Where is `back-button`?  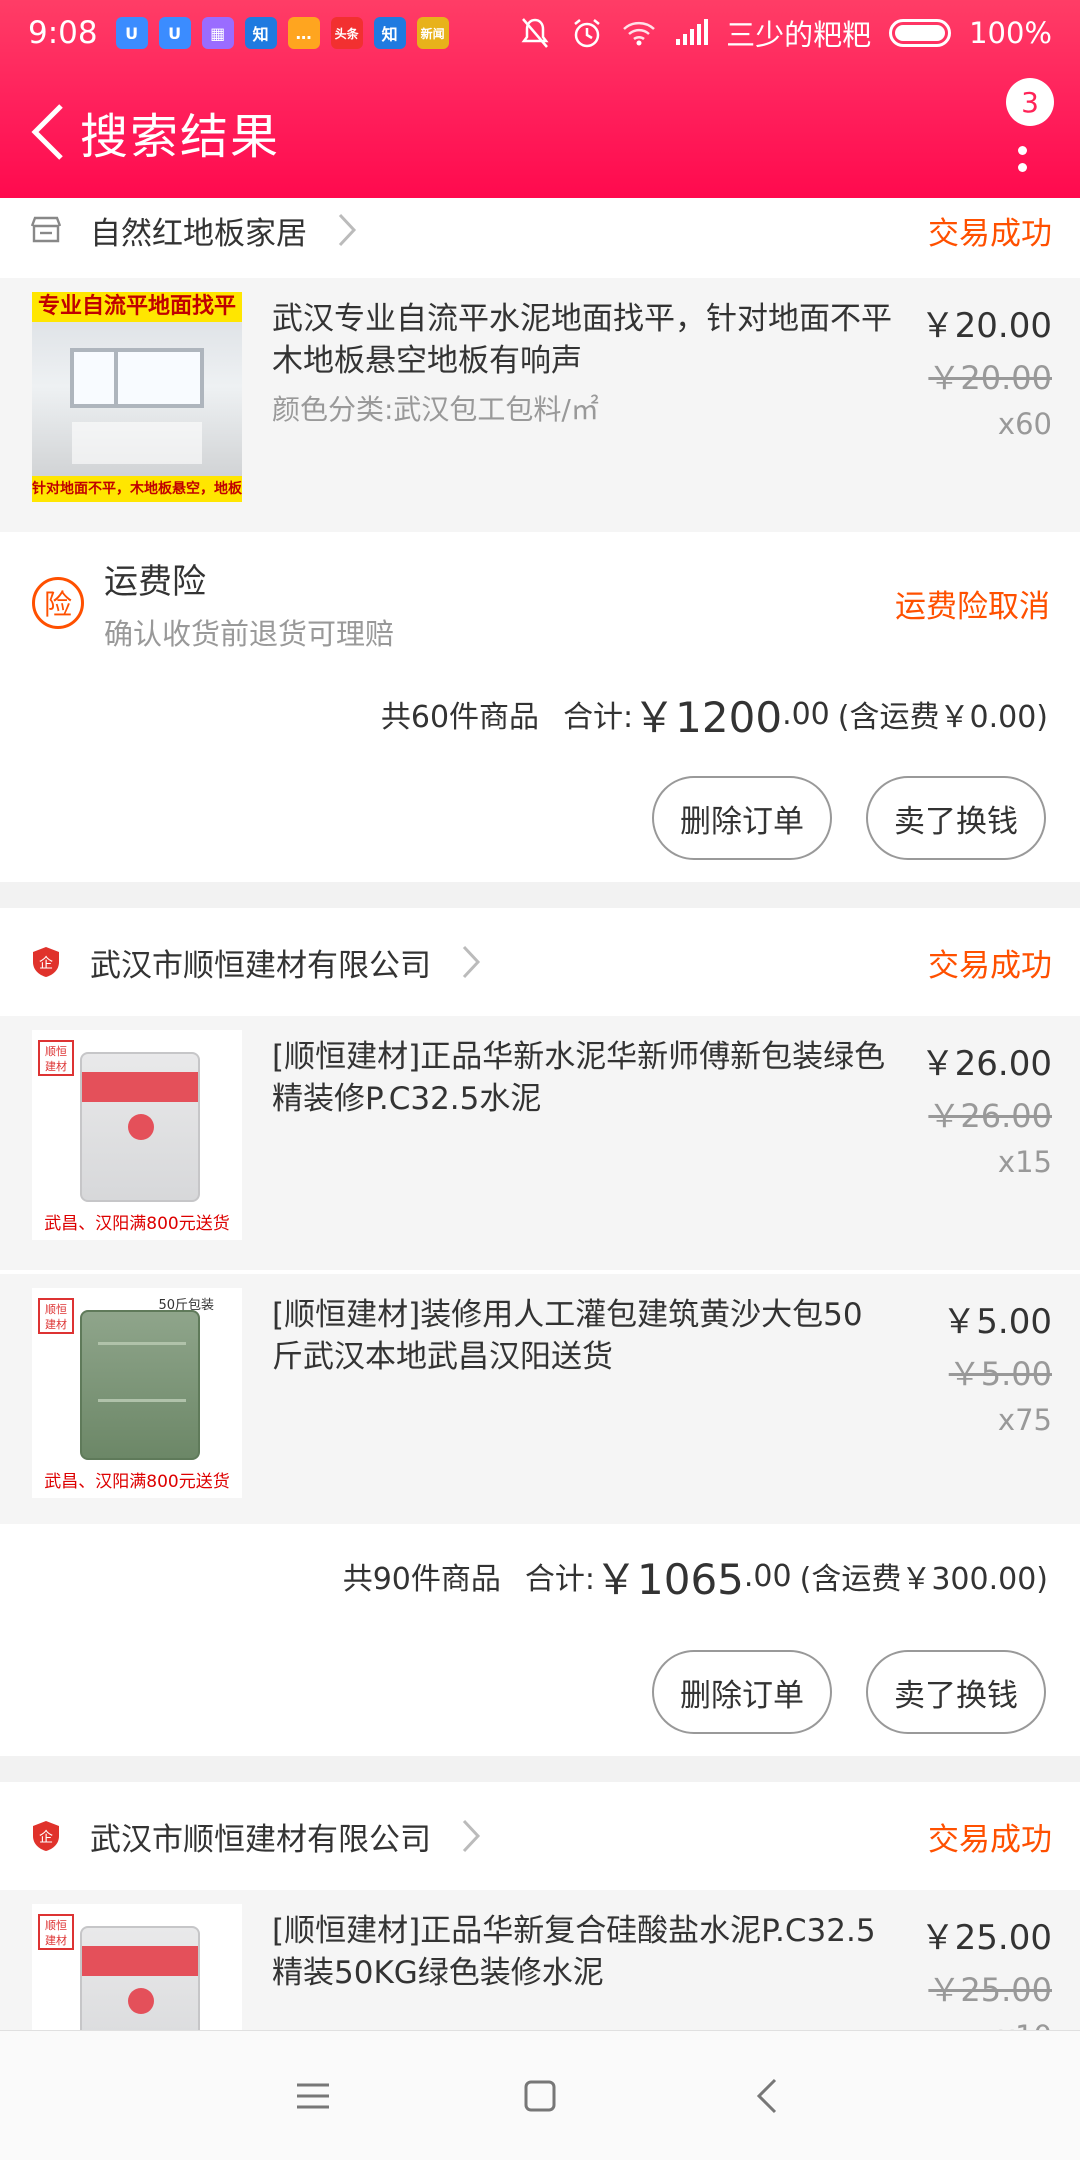 back-button is located at coordinates (47, 132).